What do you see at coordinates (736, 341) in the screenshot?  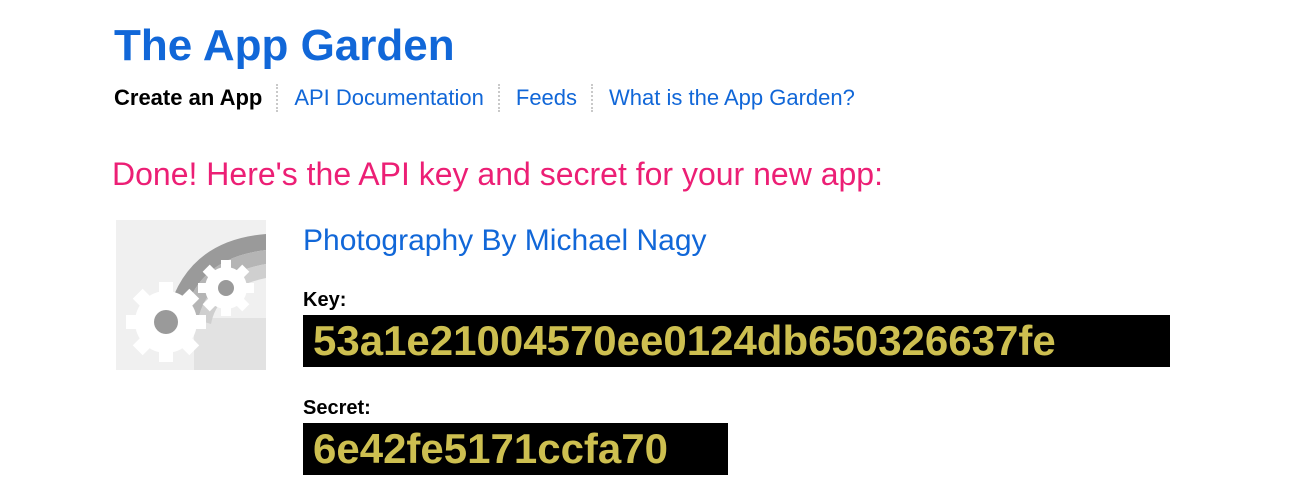 I see `api-key-value: 53a1e21004570ee0124db650326637fe` at bounding box center [736, 341].